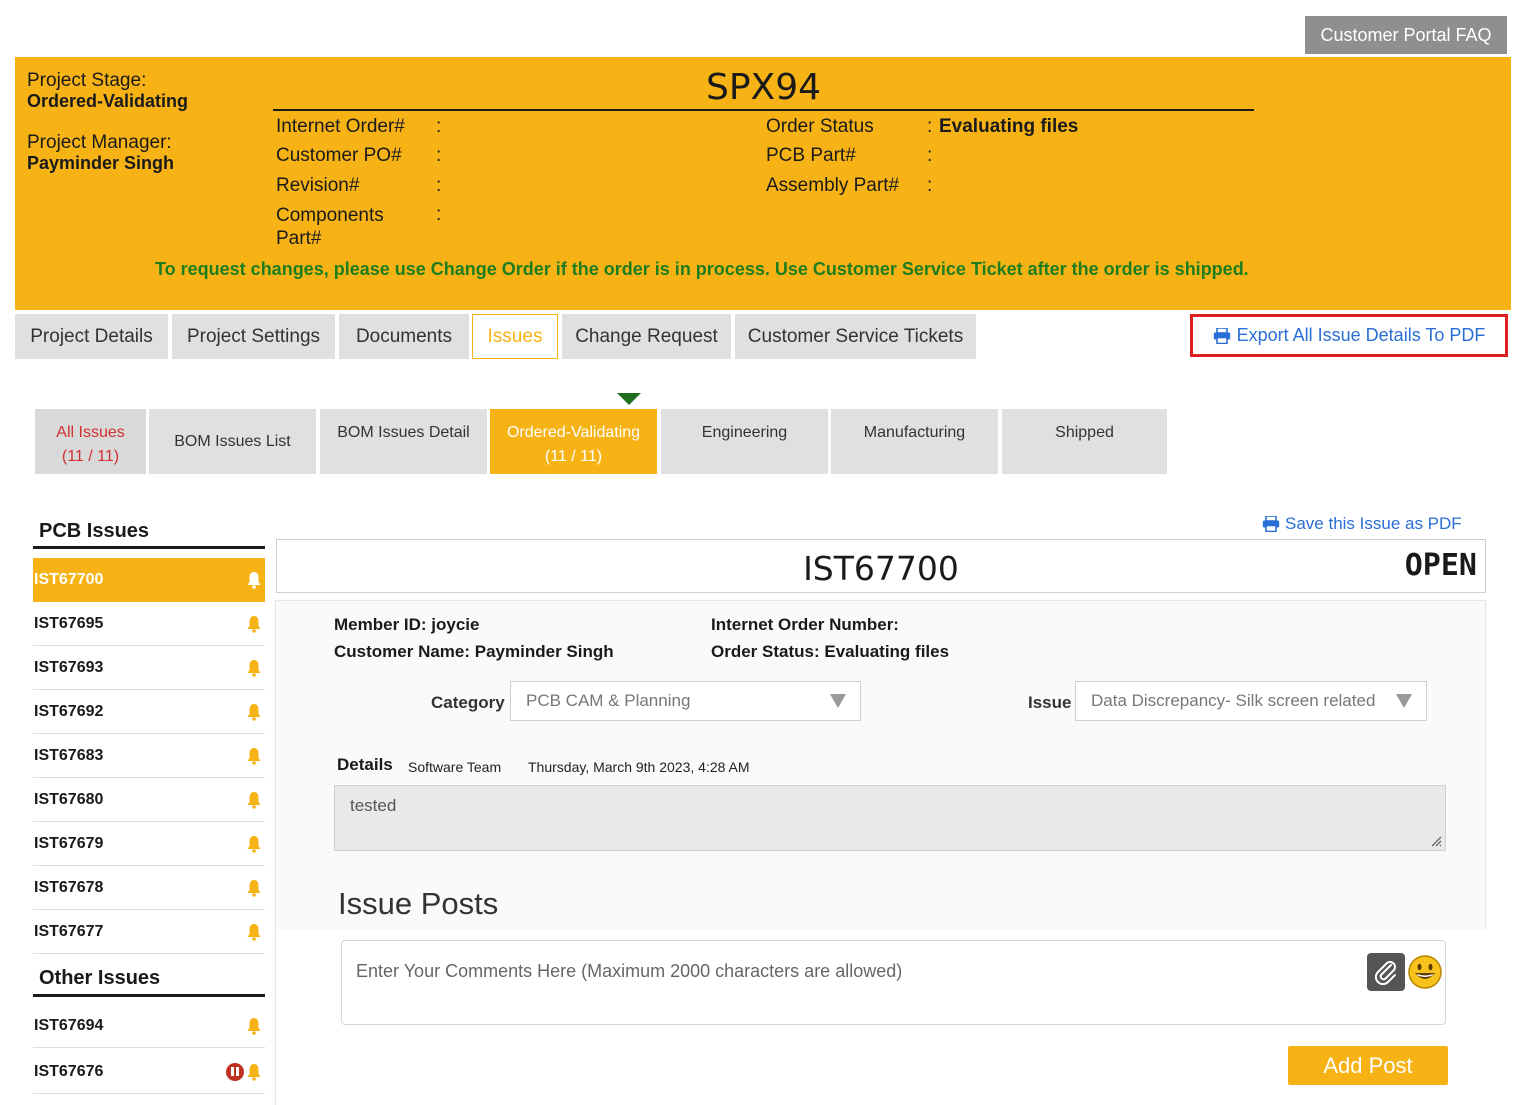 The width and height of the screenshot is (1534, 1105). I want to click on issue-type-value: Data Discrepancy- Silk screen related, so click(1233, 700).